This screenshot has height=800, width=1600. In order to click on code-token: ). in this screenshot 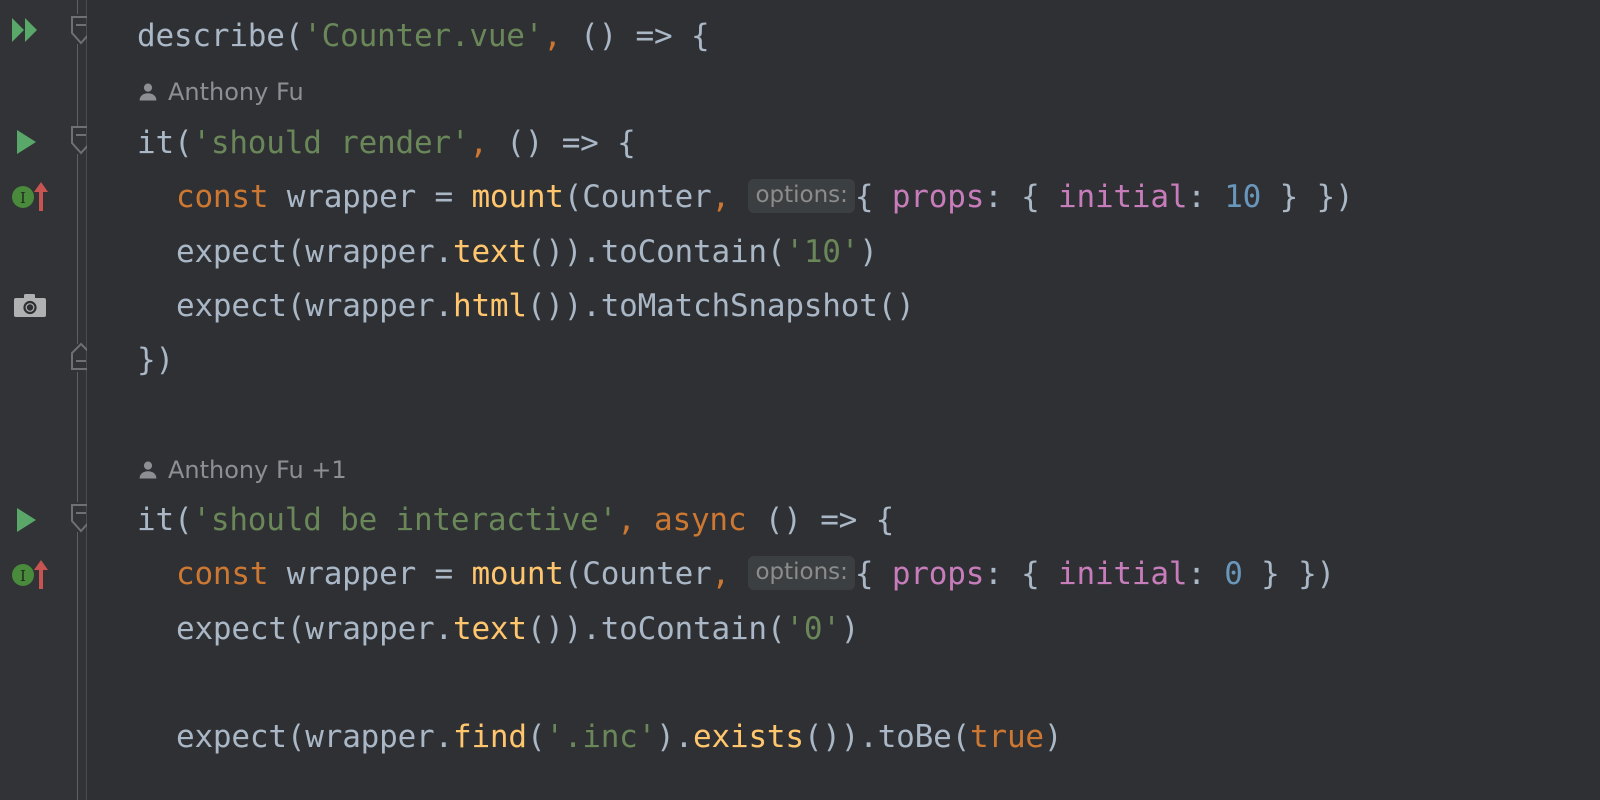, I will do `click(675, 737)`.